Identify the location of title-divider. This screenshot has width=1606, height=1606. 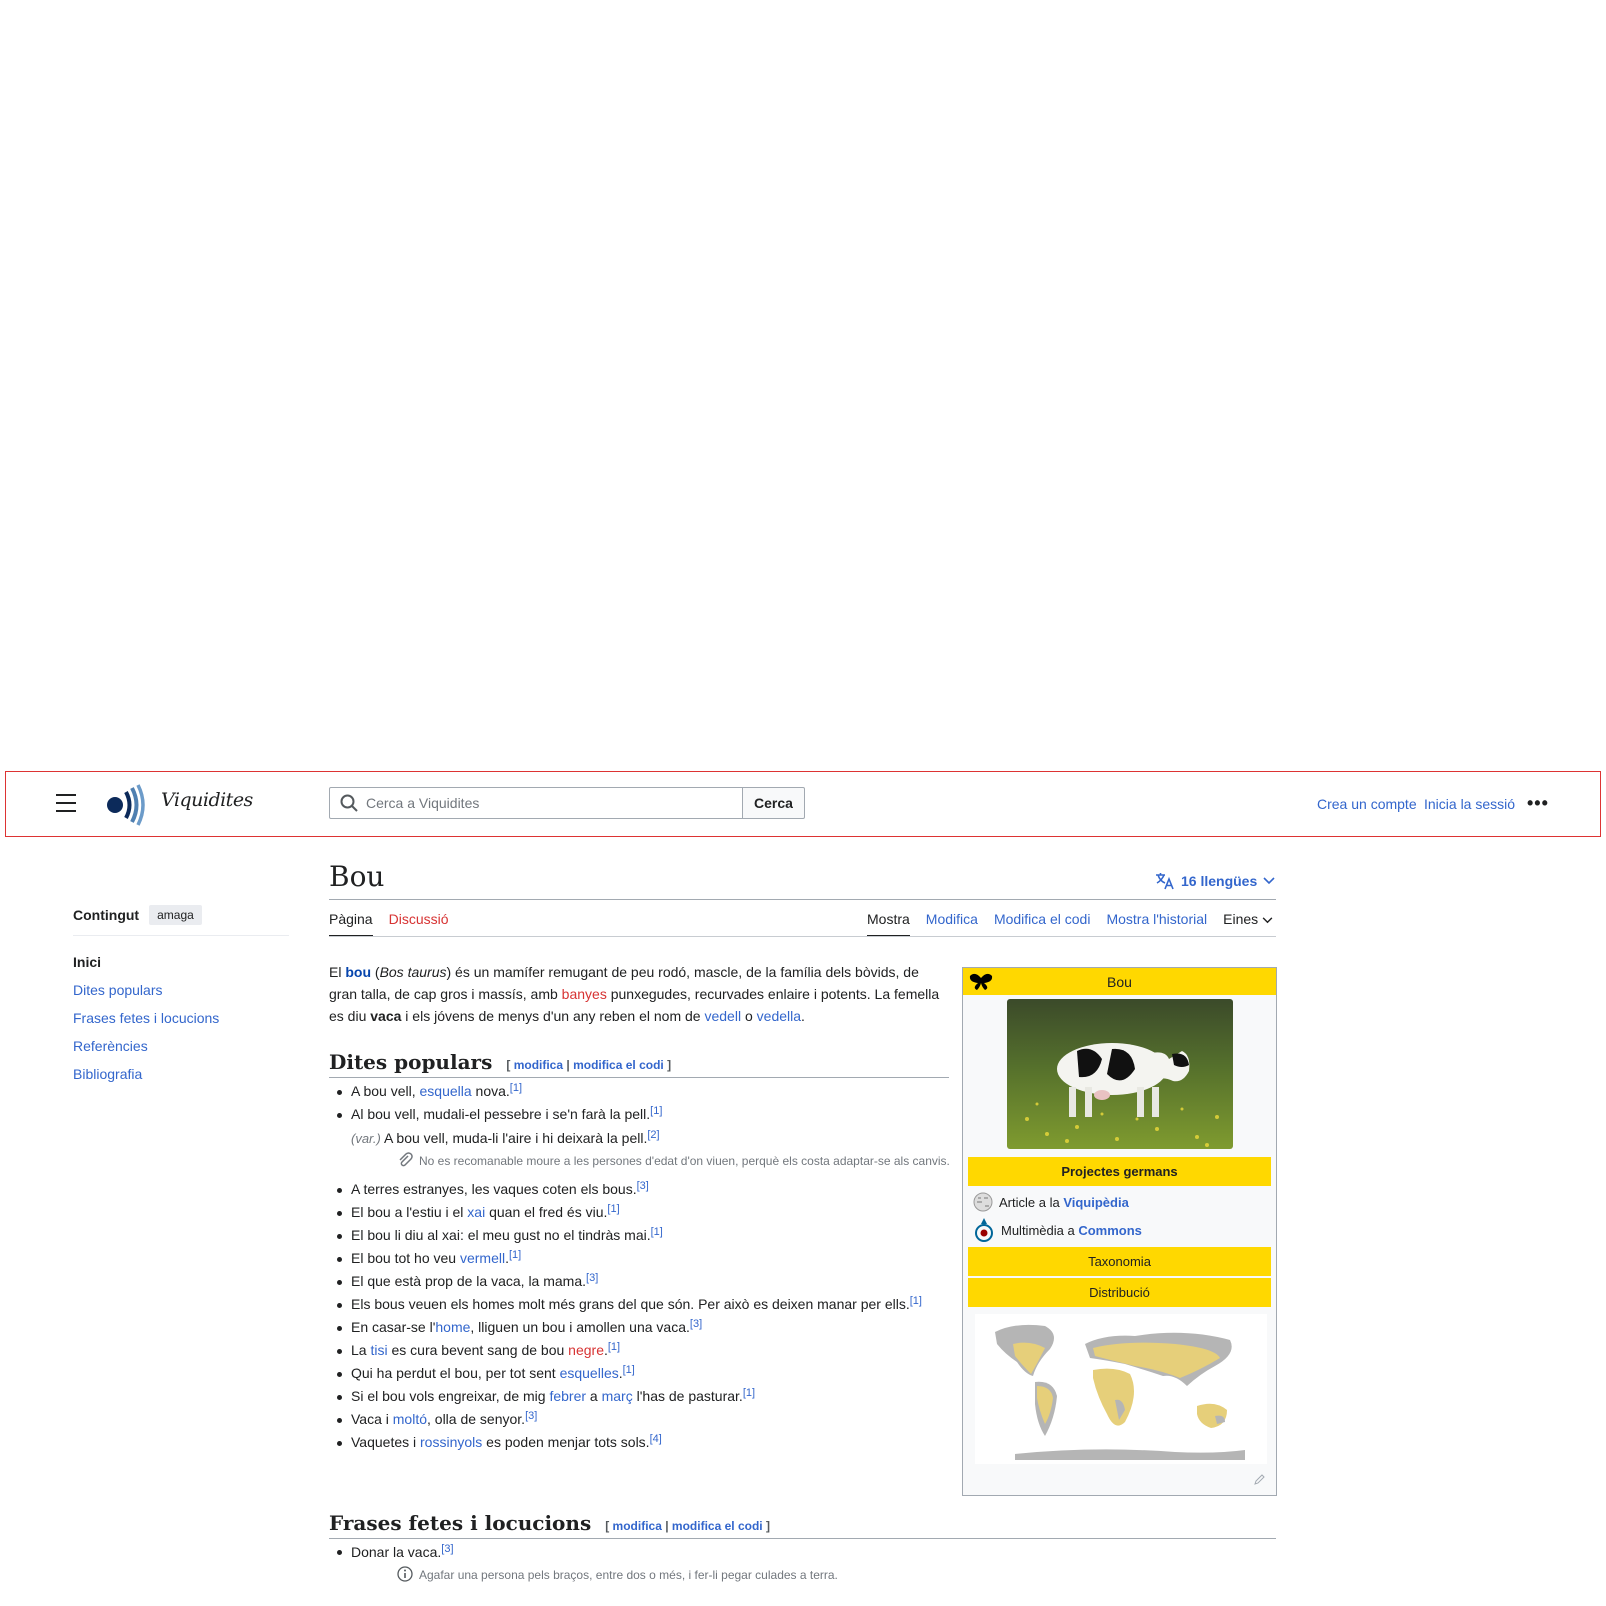
(802, 899).